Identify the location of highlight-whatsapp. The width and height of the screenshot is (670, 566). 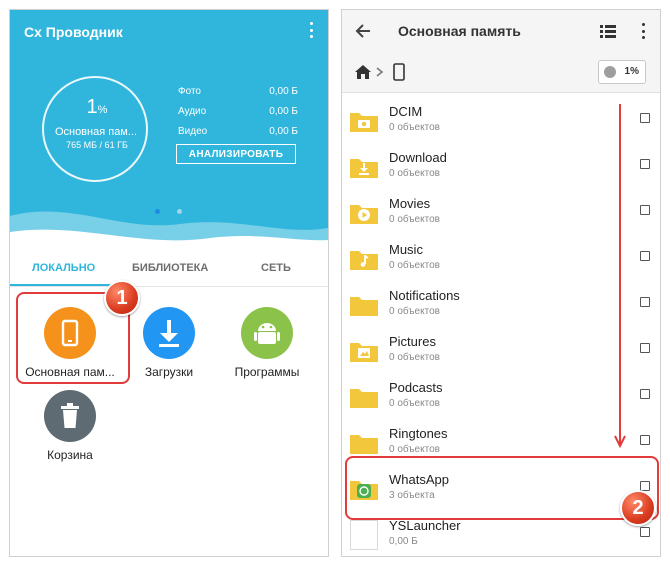
(502, 488).